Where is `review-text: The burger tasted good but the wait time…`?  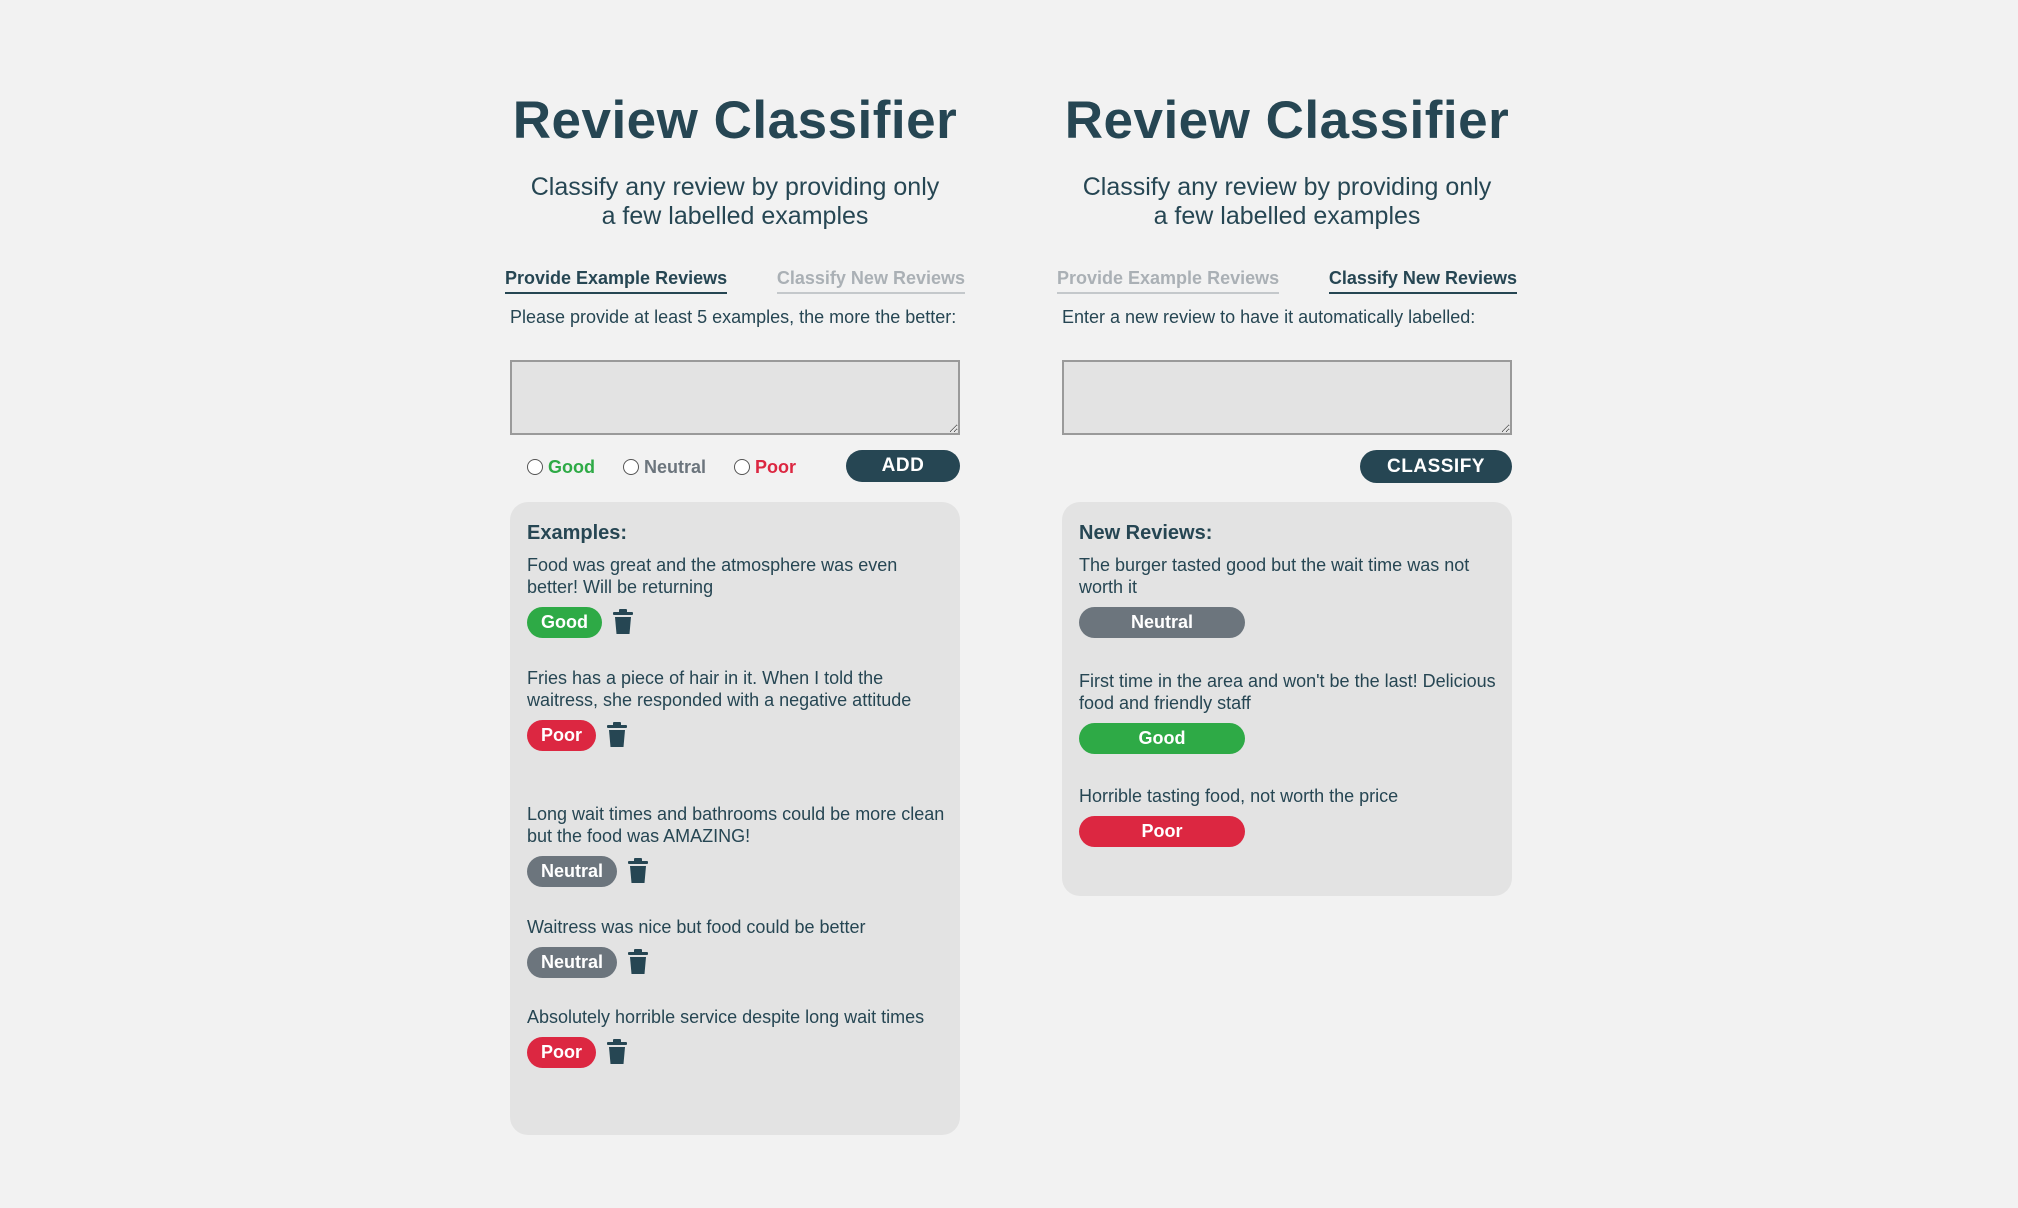
review-text: The burger tasted good but the wait time… is located at coordinates (1274, 576).